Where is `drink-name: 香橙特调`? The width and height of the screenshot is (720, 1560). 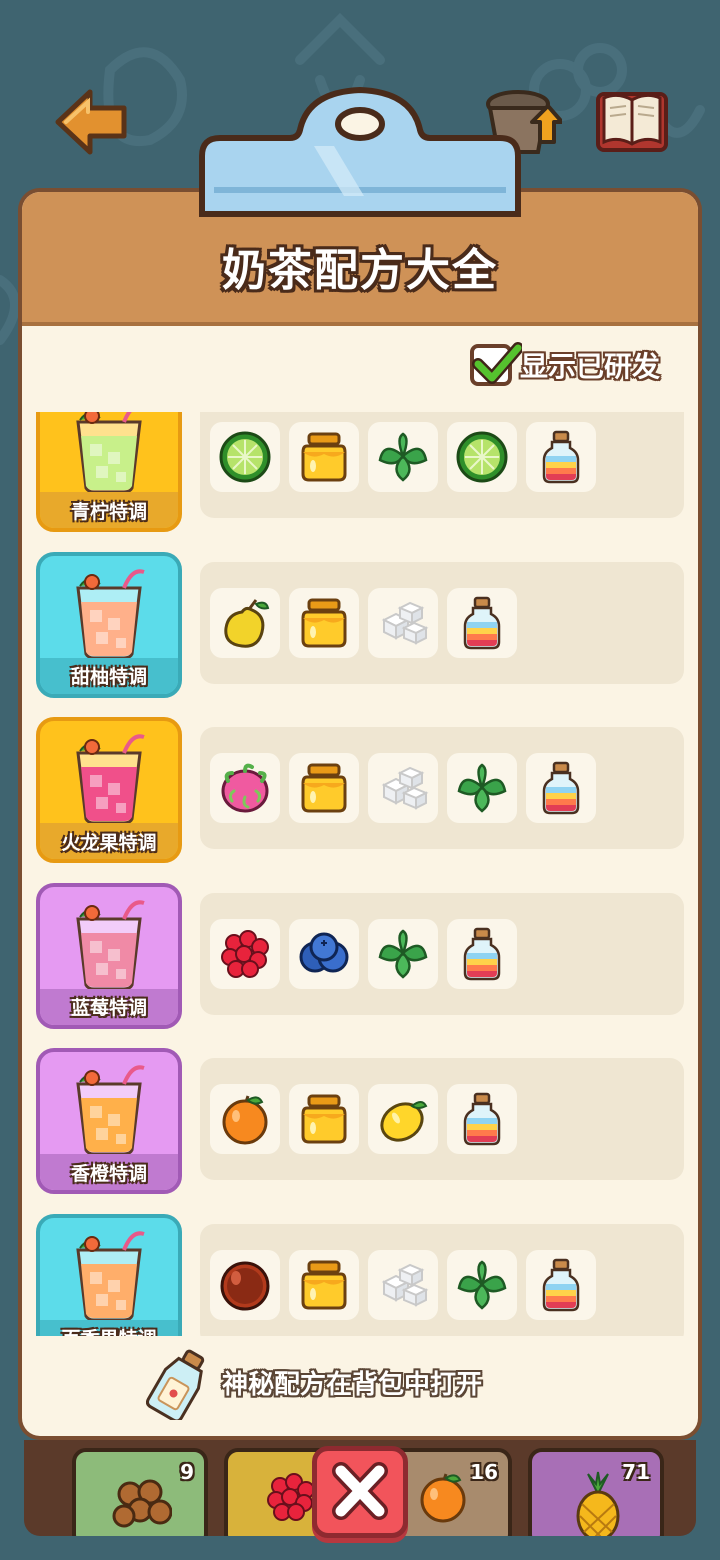 drink-name: 香橙特调 is located at coordinates (108, 1173).